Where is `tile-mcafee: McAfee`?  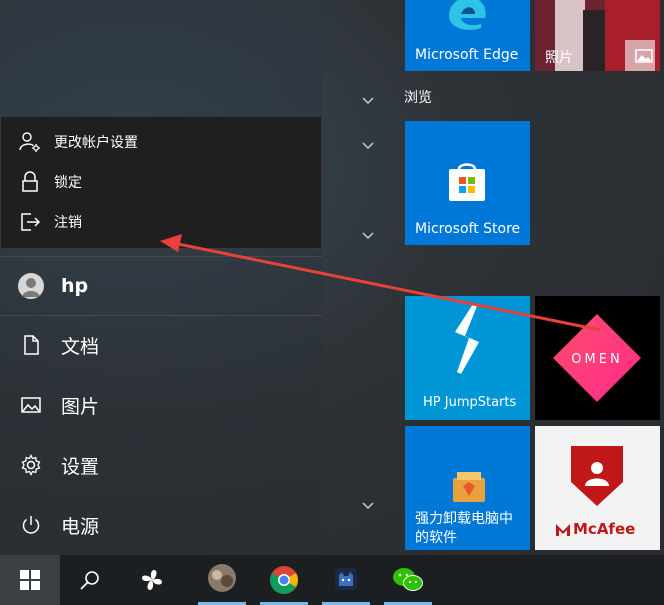 tile-mcafee: McAfee is located at coordinates (597, 488).